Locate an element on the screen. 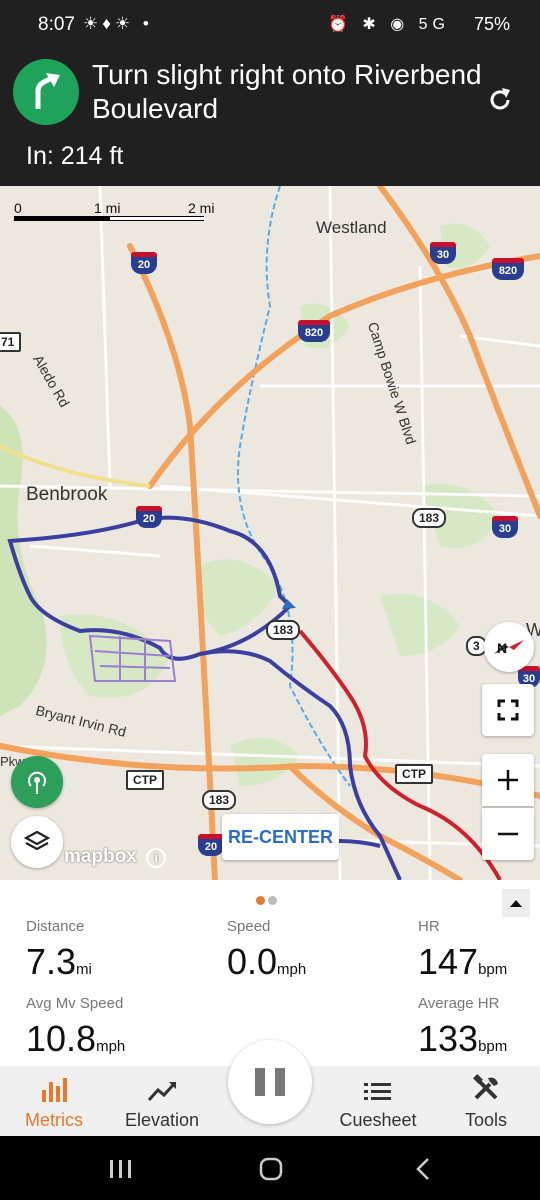 The height and width of the screenshot is (1200, 540). fullscreen-icon is located at coordinates (508, 710).